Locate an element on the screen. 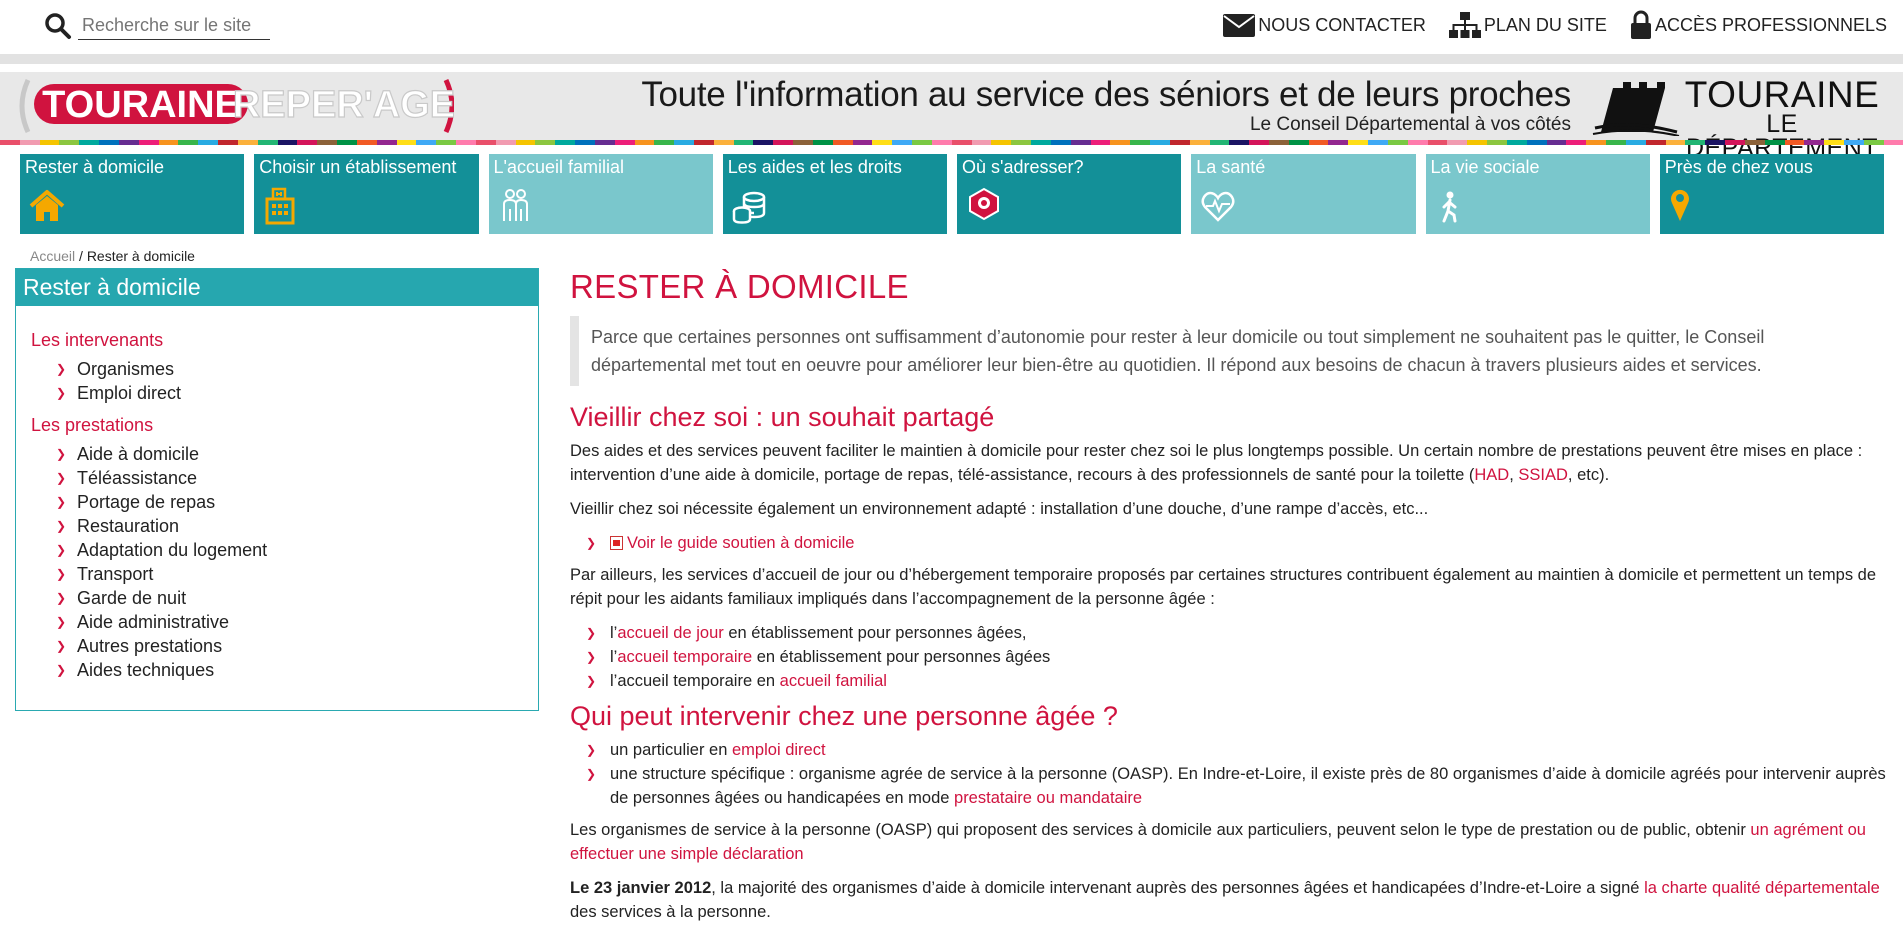 This screenshot has width=1903, height=947. nav-tile-vie-sociale: La vie sociale is located at coordinates (1537, 194).